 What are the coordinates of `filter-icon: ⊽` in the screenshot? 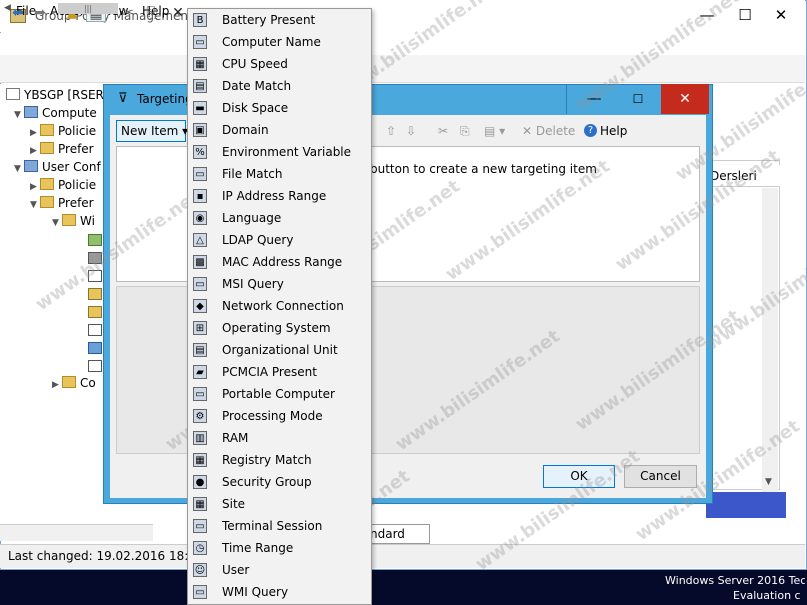 It's located at (123, 98).